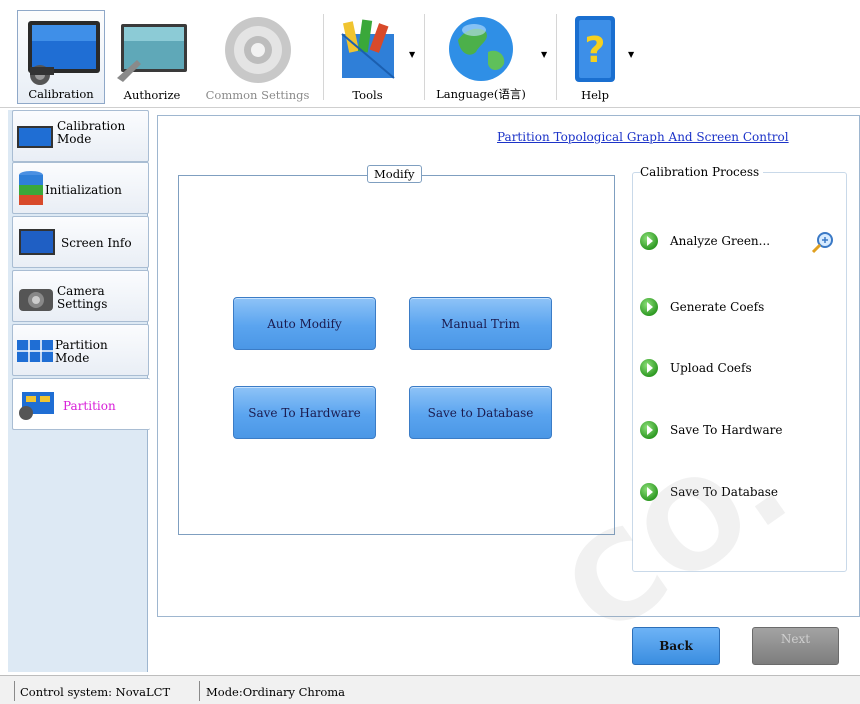  I want to click on nav-item-partition-mode: Partition Mode, so click(80, 350).